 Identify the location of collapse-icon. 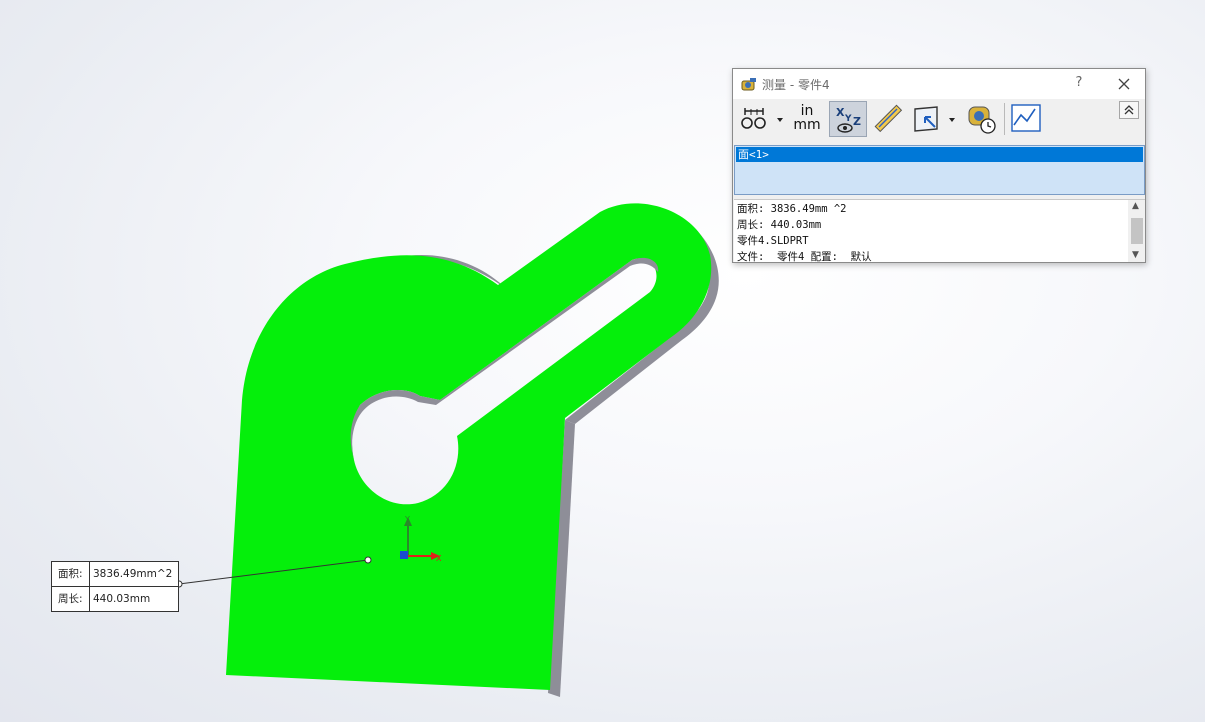
(1129, 110).